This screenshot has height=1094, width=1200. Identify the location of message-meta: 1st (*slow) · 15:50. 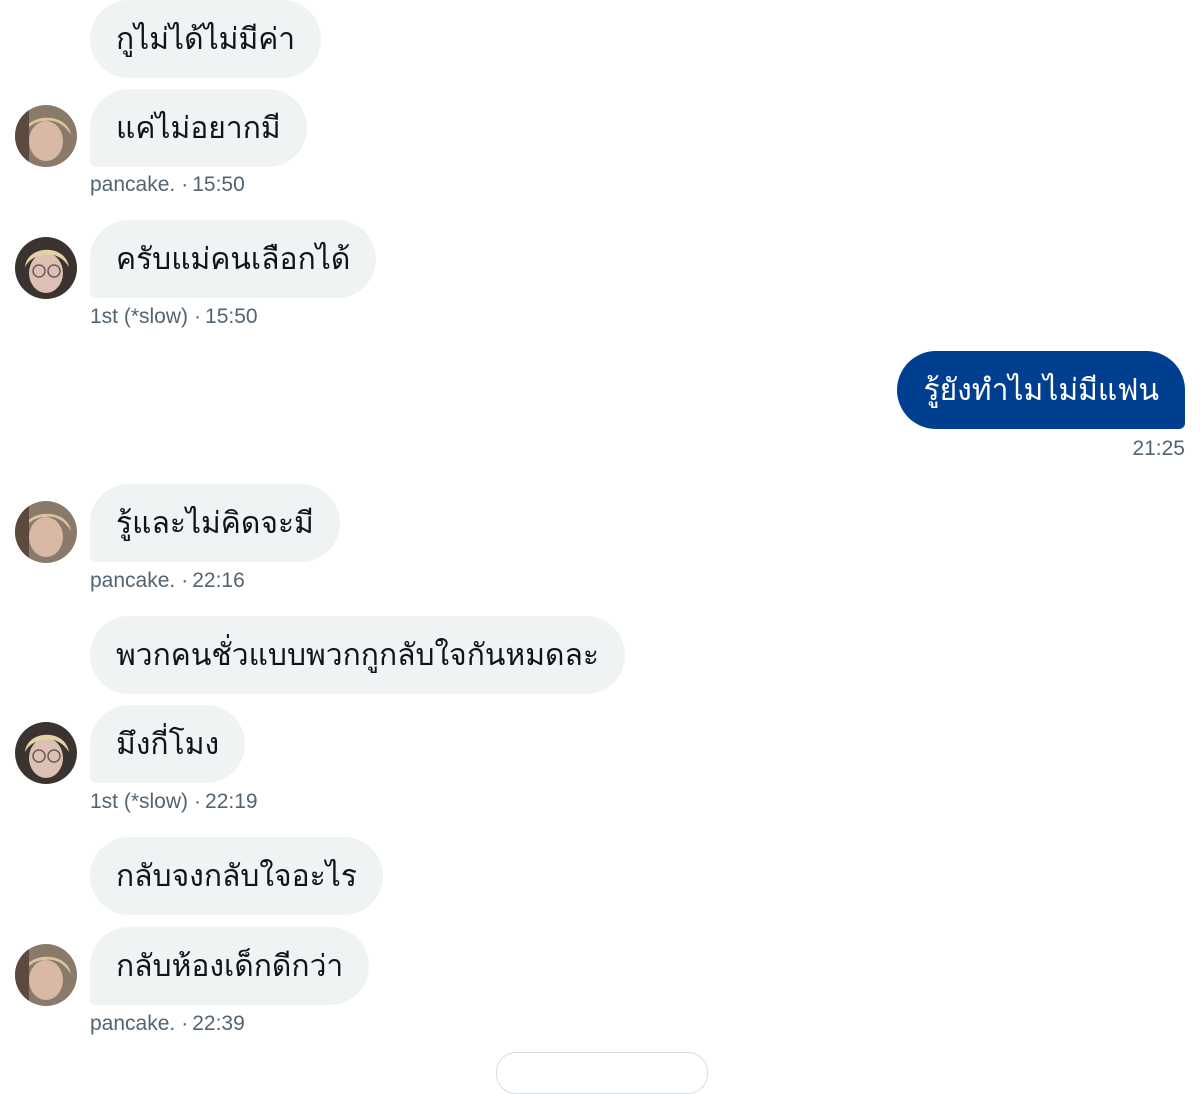
(174, 317).